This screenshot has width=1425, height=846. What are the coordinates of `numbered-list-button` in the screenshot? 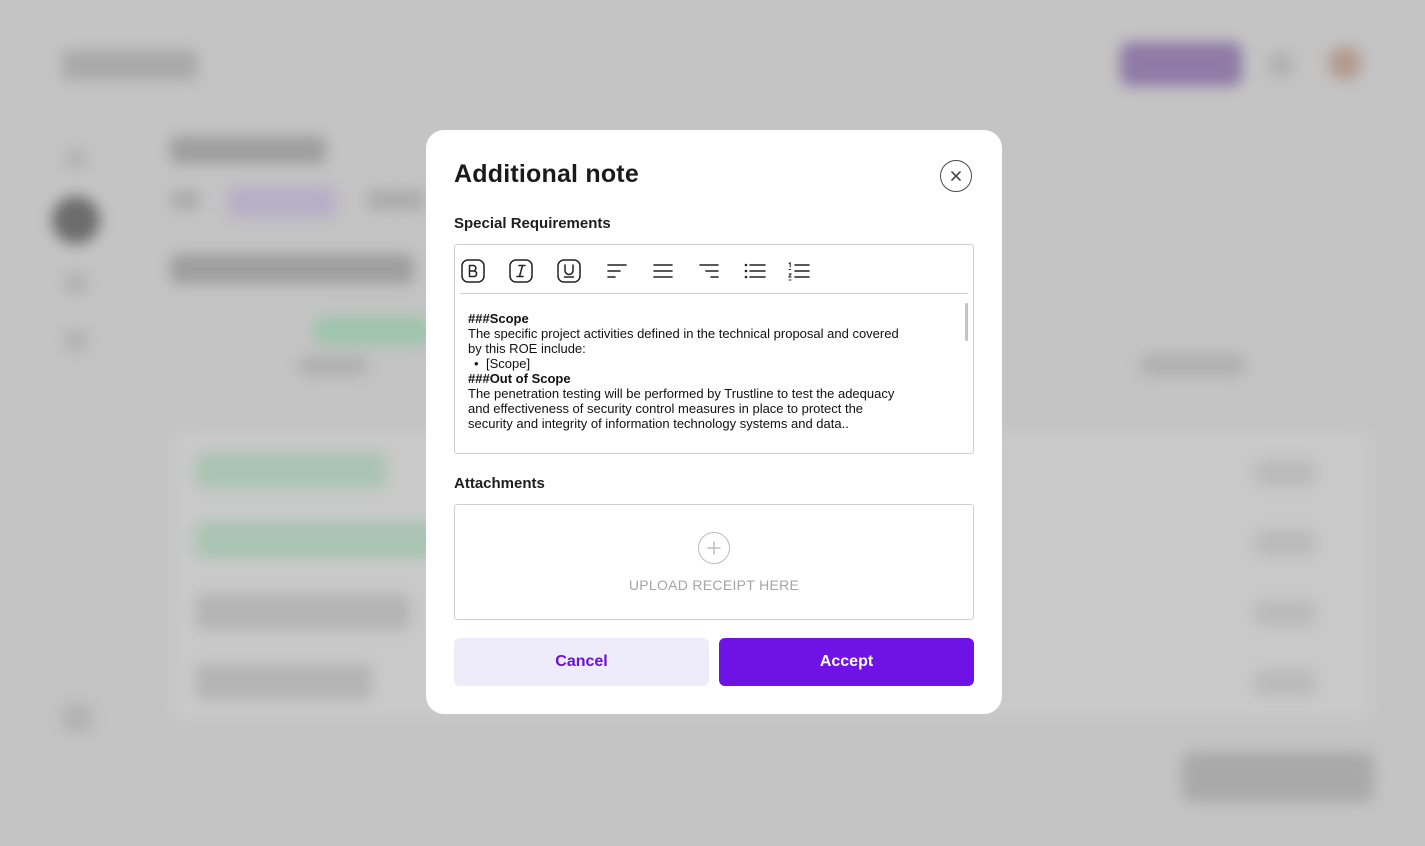 It's located at (799, 271).